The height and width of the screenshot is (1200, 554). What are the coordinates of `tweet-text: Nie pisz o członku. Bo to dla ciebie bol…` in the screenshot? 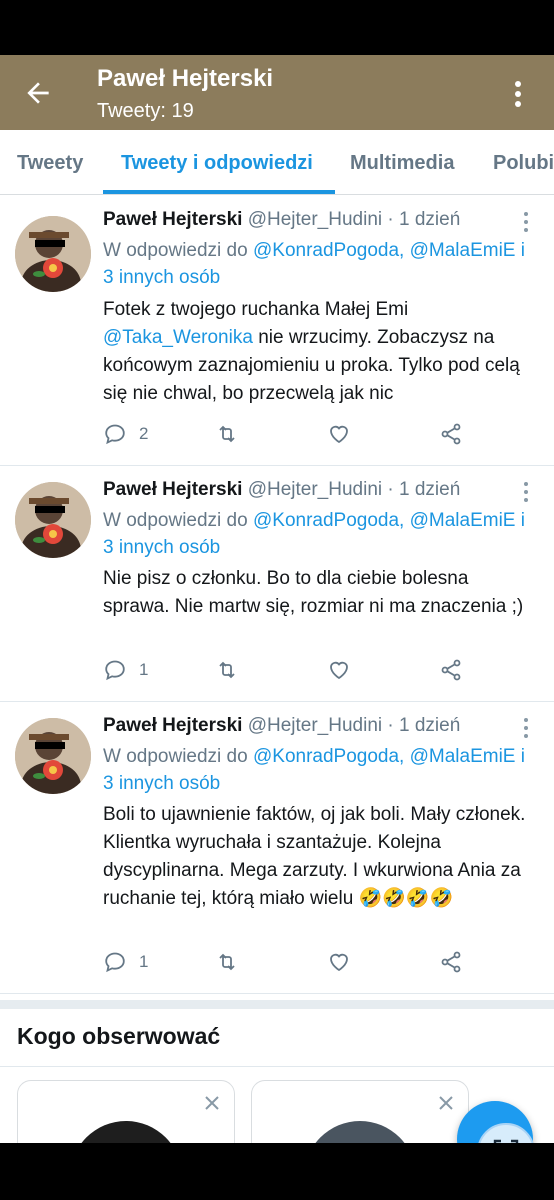 It's located at (313, 592).